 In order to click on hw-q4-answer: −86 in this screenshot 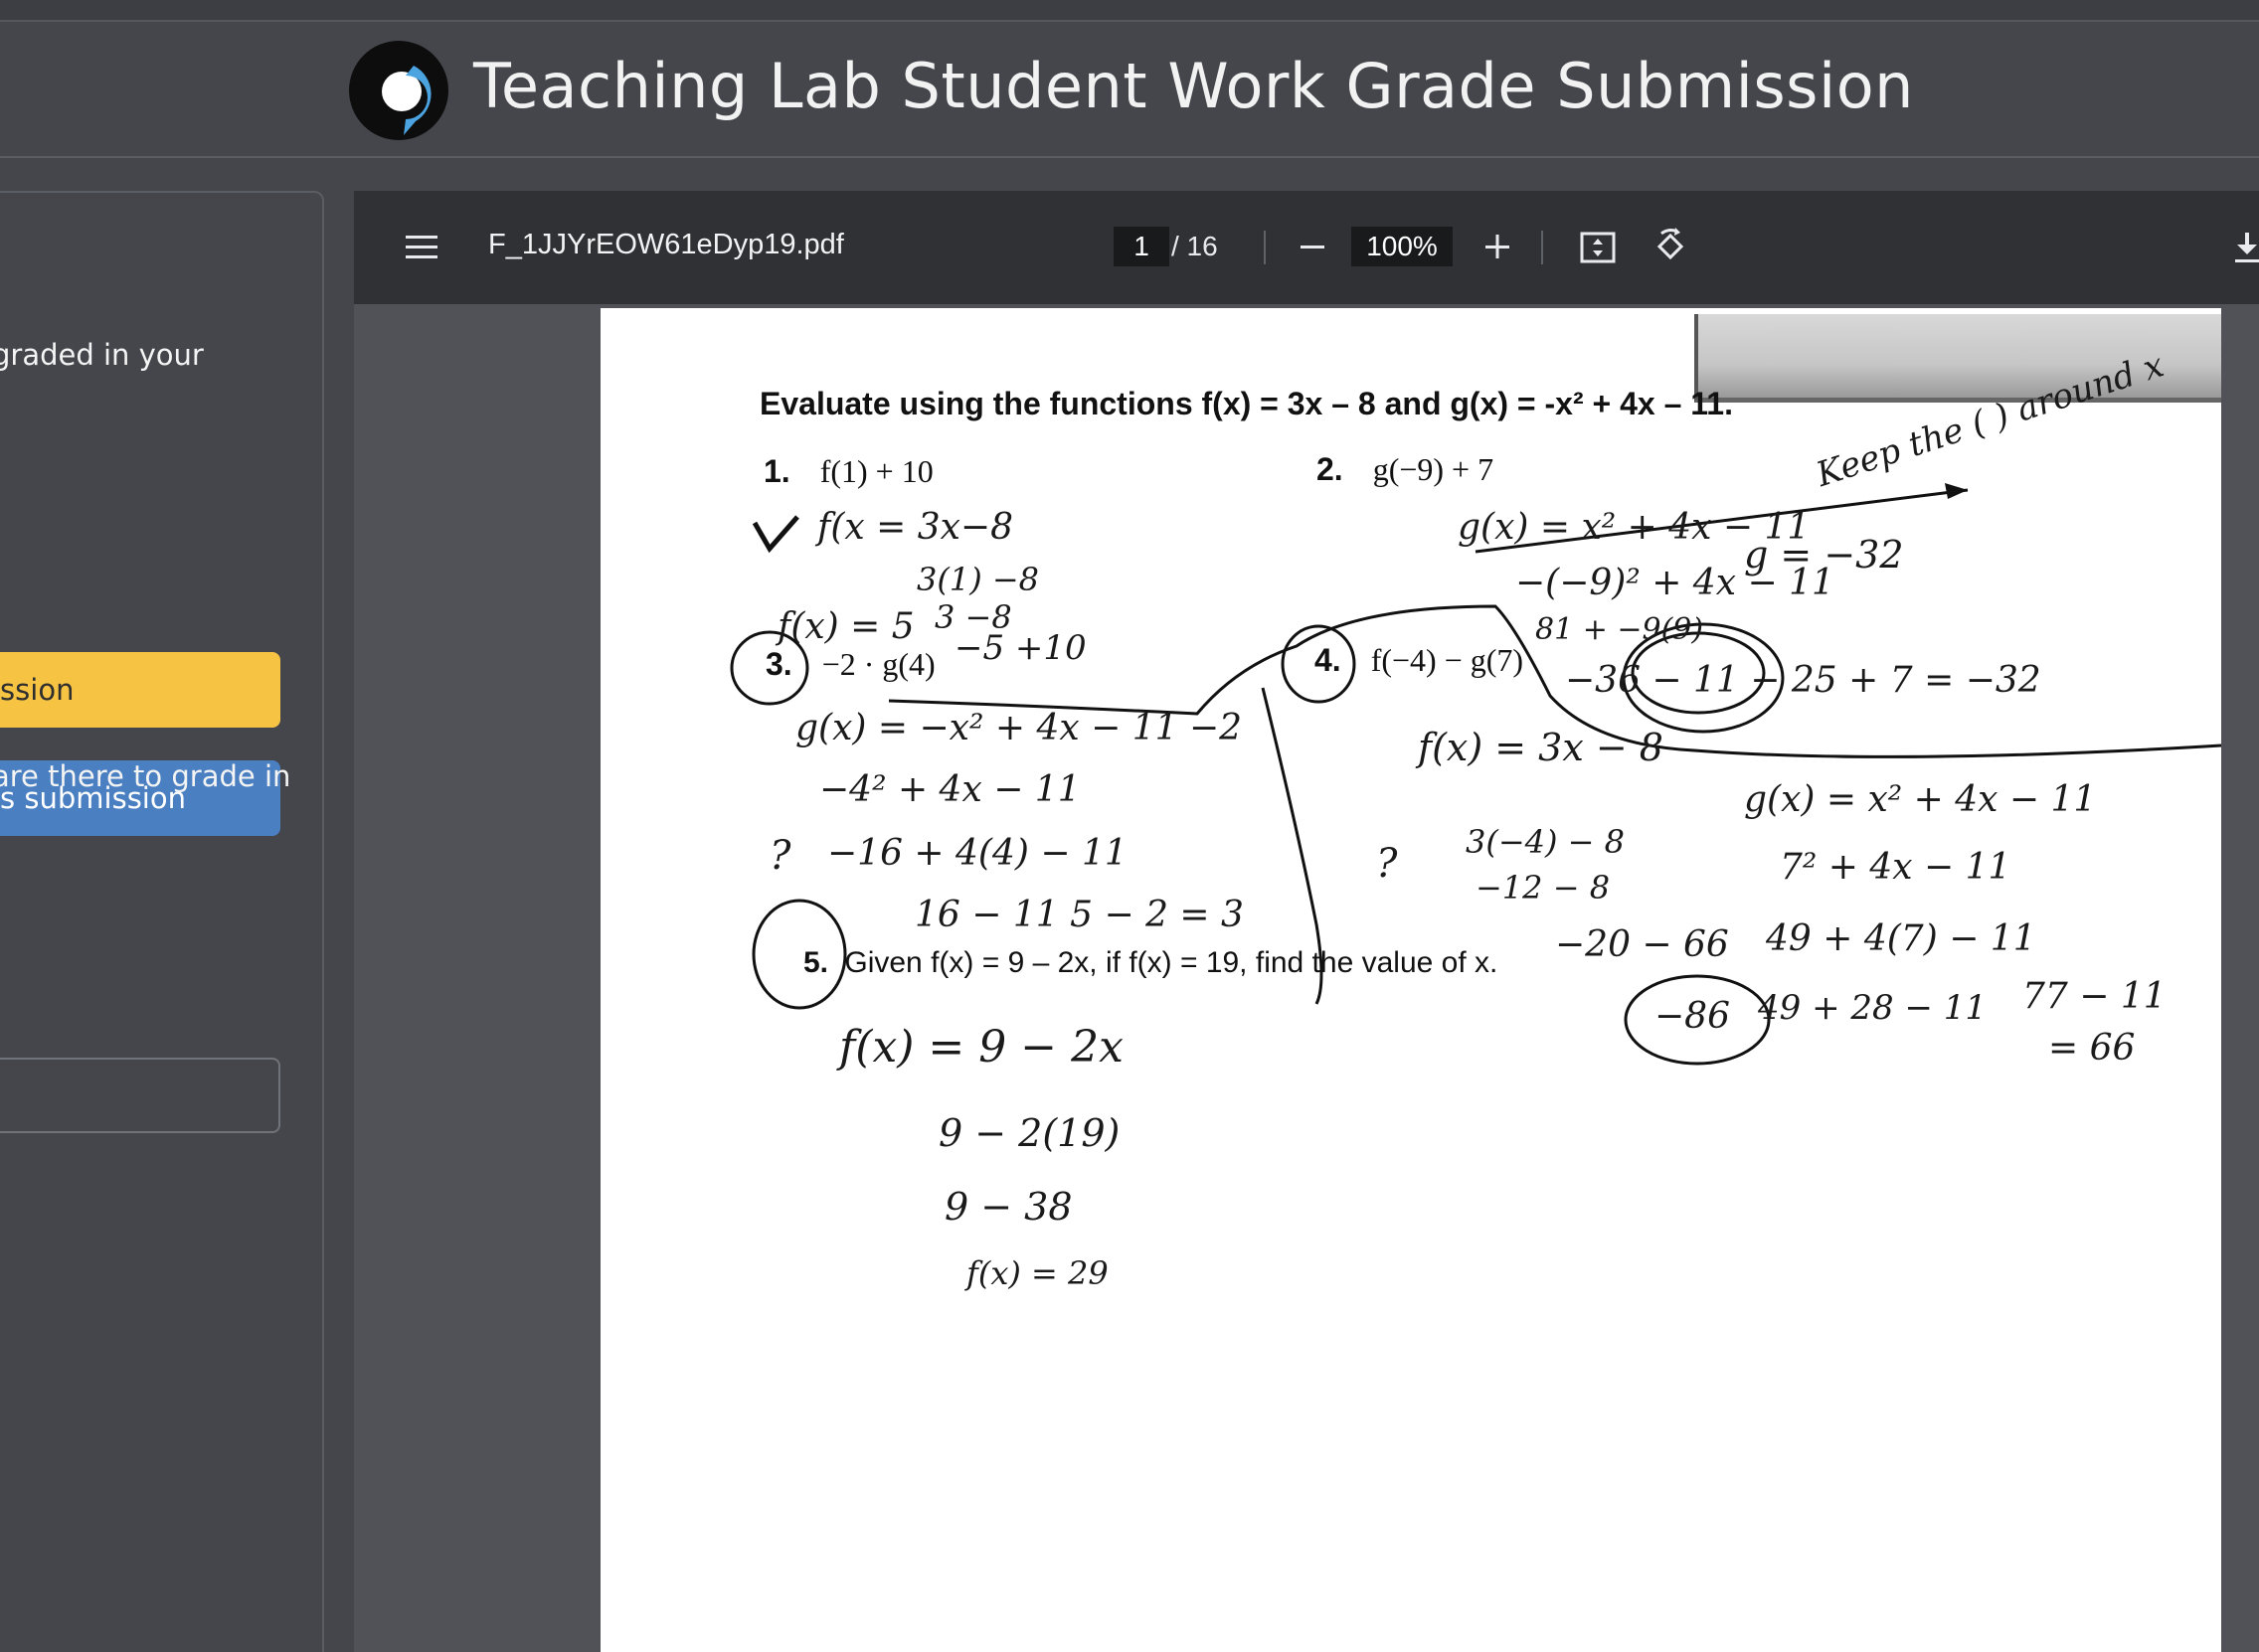, I will do `click(1692, 1016)`.